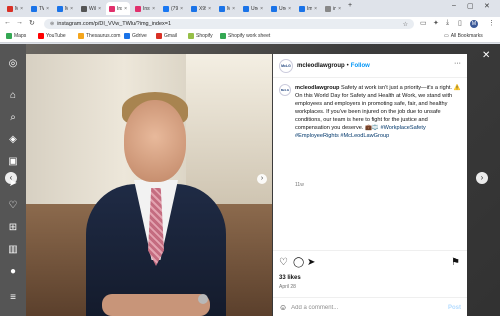 This screenshot has height=316, width=500. I want to click on send-icon: ➤, so click(311, 263).